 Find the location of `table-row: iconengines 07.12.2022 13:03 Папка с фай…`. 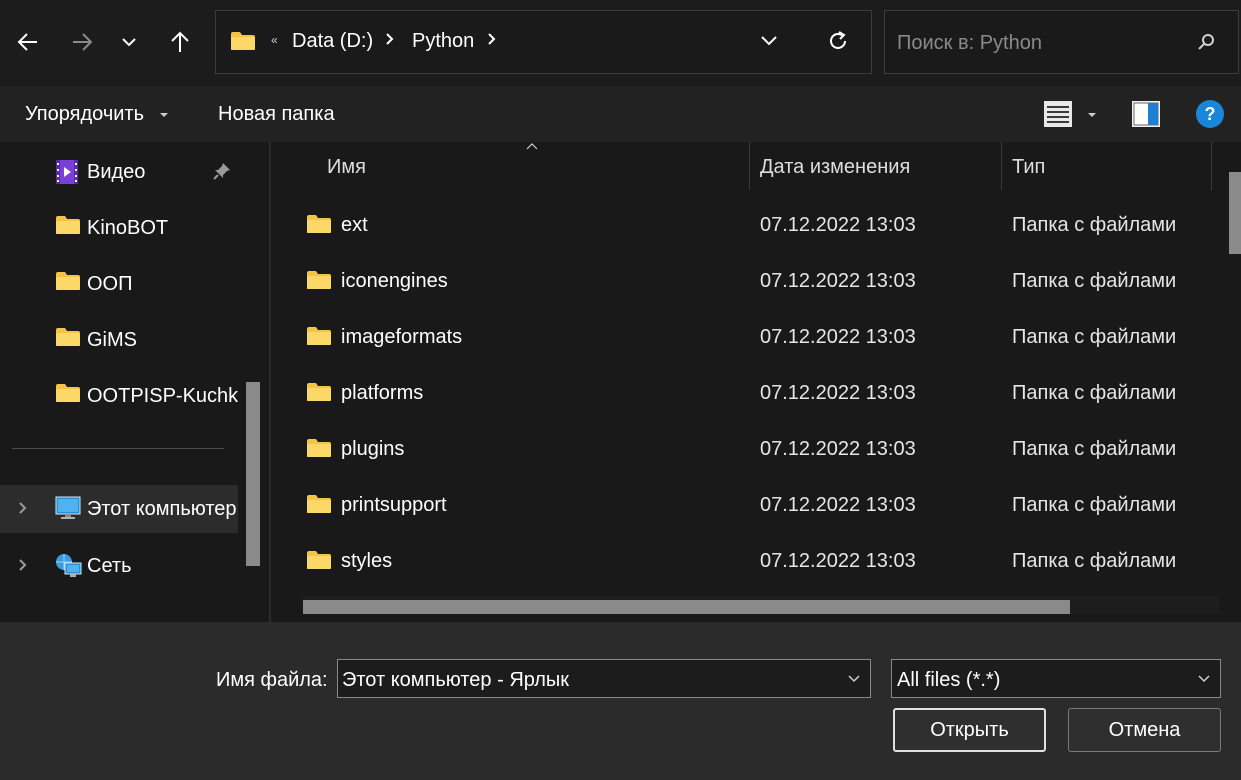

table-row: iconengines 07.12.2022 13:03 Папка с фай… is located at coordinates (741, 283).